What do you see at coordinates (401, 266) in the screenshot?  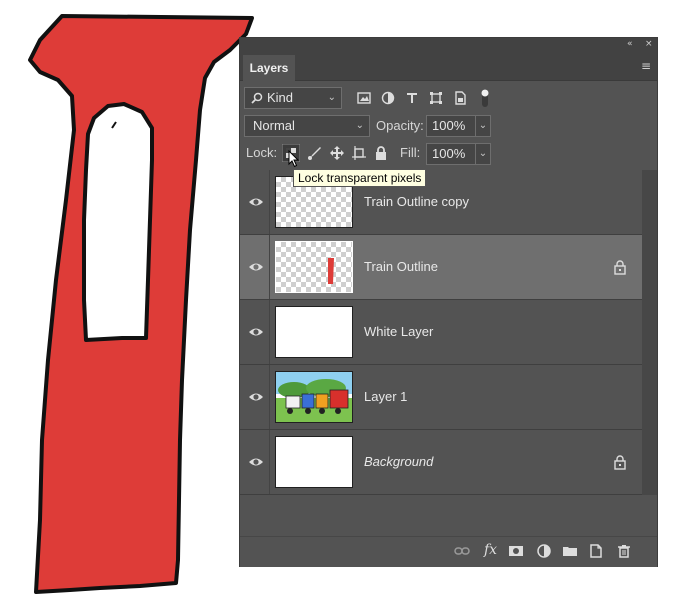 I see `layer-name: Train Outline` at bounding box center [401, 266].